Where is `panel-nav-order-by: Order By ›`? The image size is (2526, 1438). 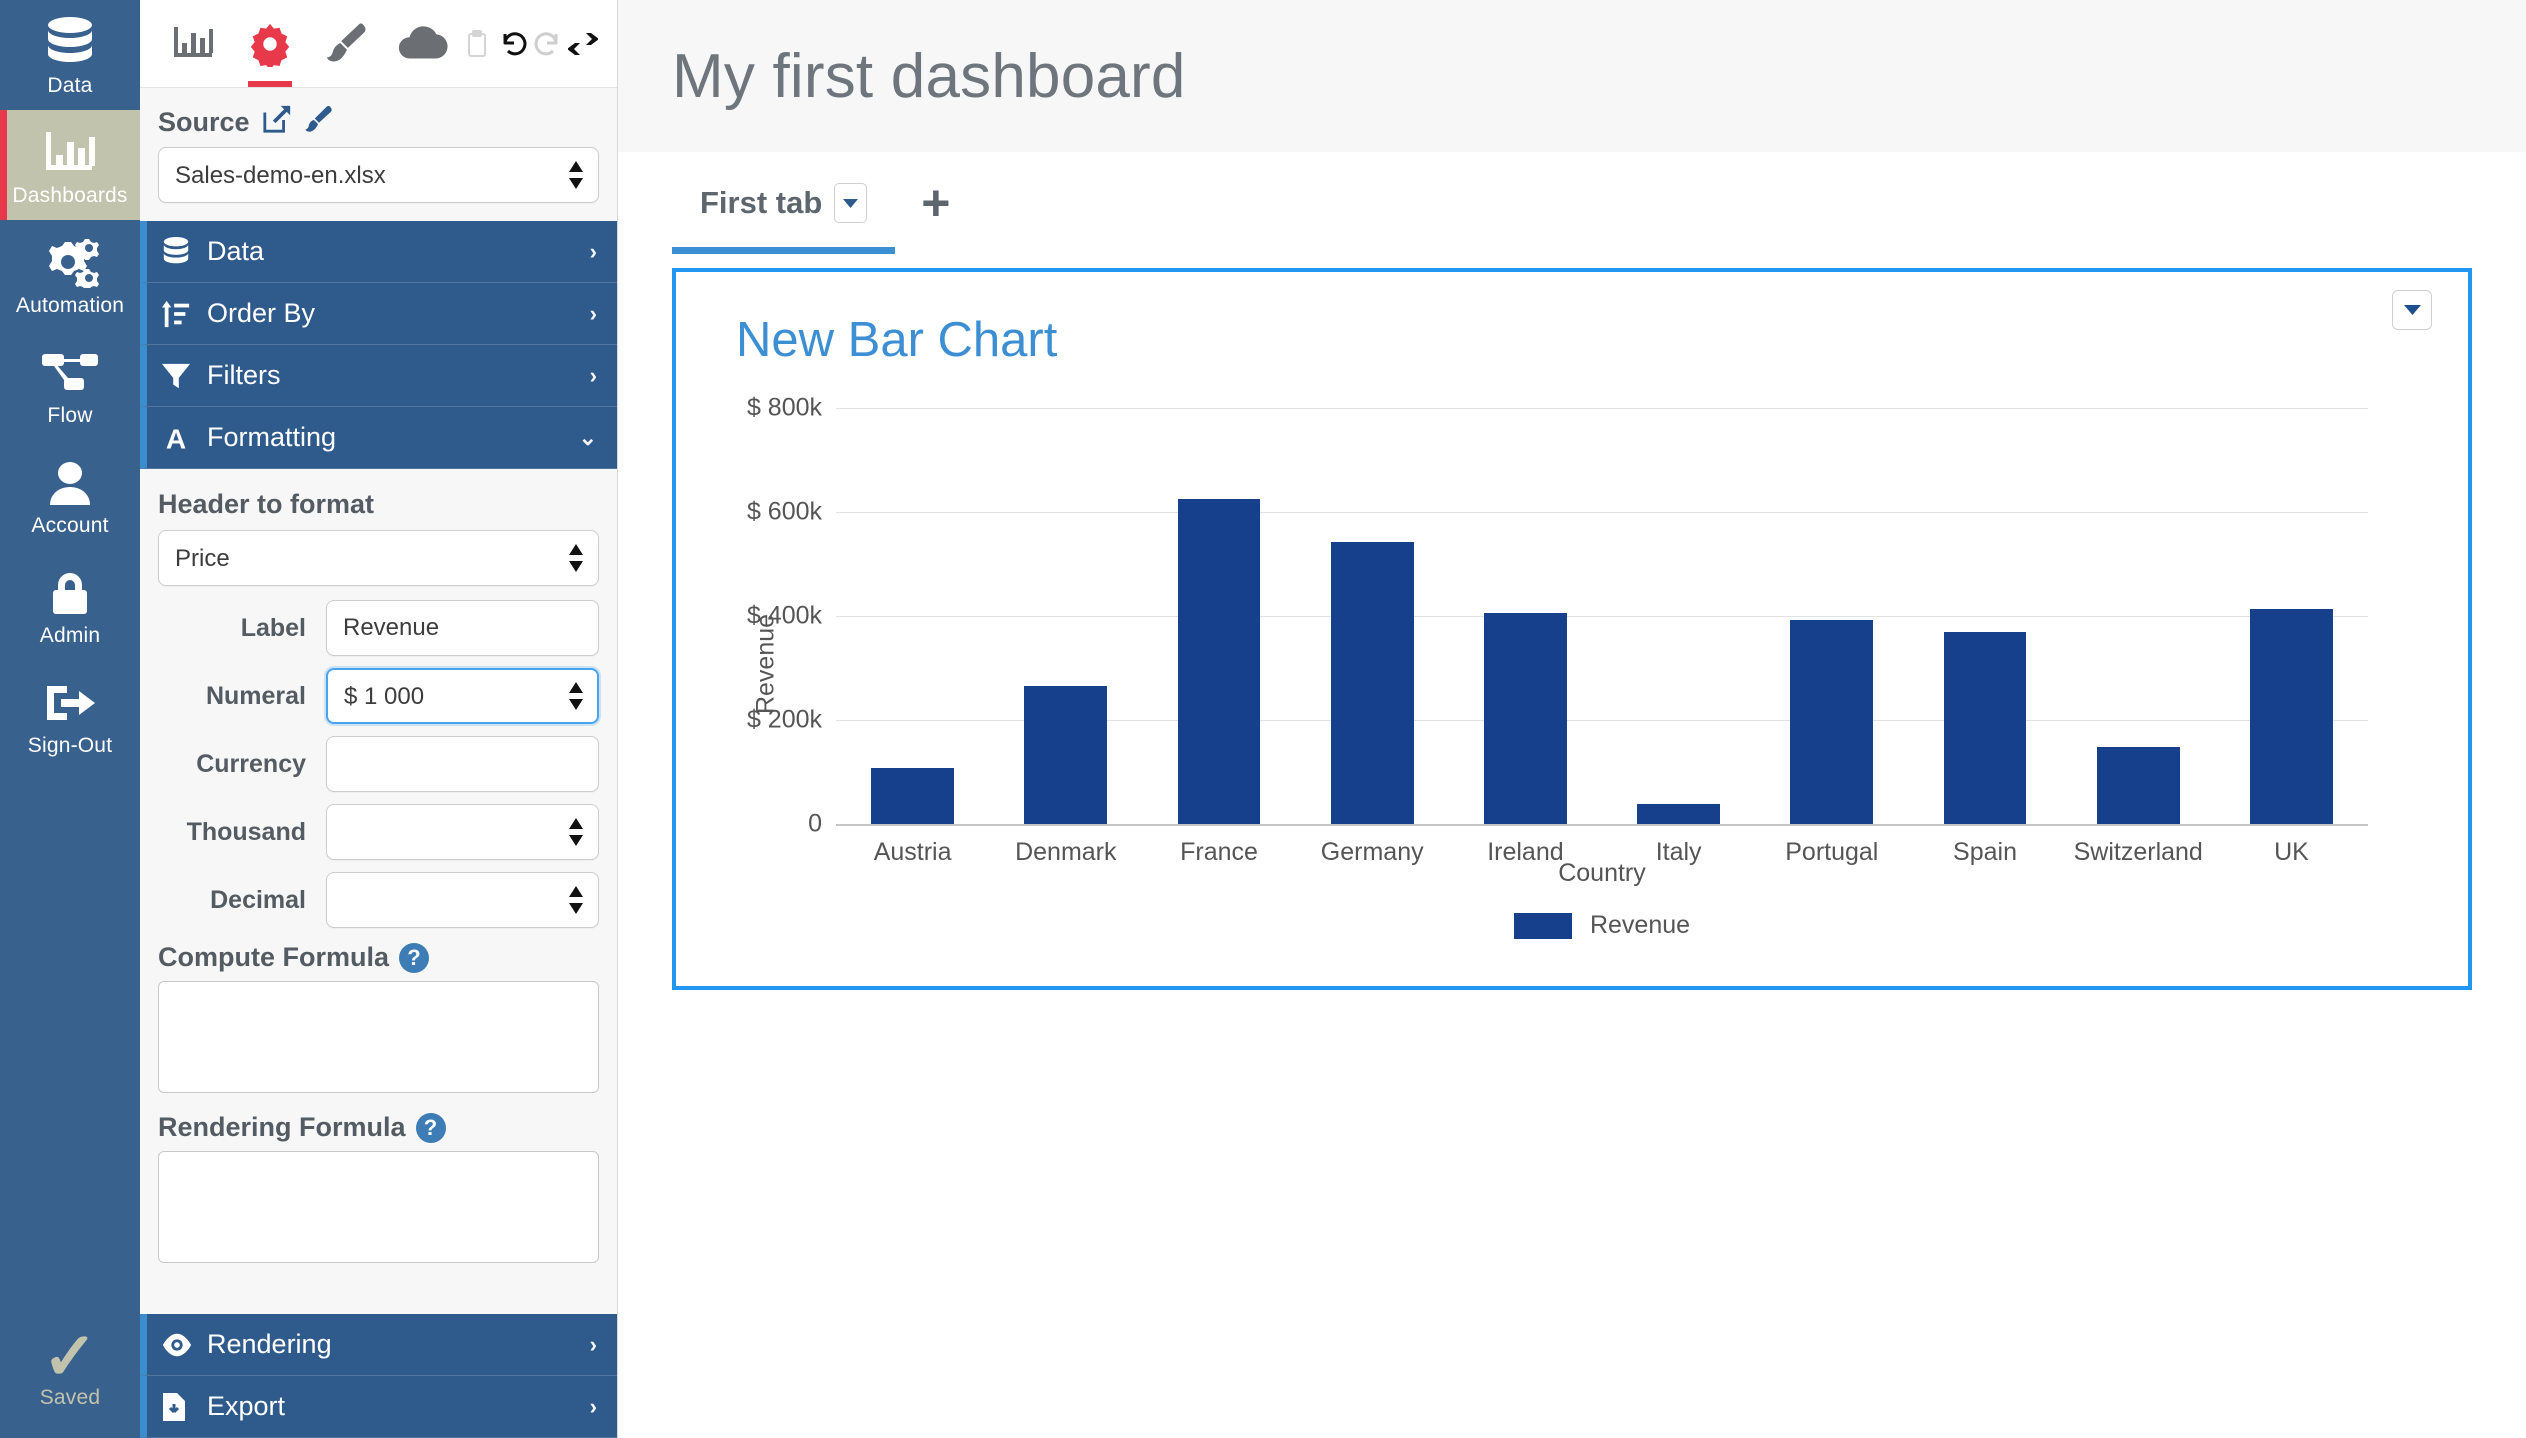
panel-nav-order-by: Order By › is located at coordinates (378, 314).